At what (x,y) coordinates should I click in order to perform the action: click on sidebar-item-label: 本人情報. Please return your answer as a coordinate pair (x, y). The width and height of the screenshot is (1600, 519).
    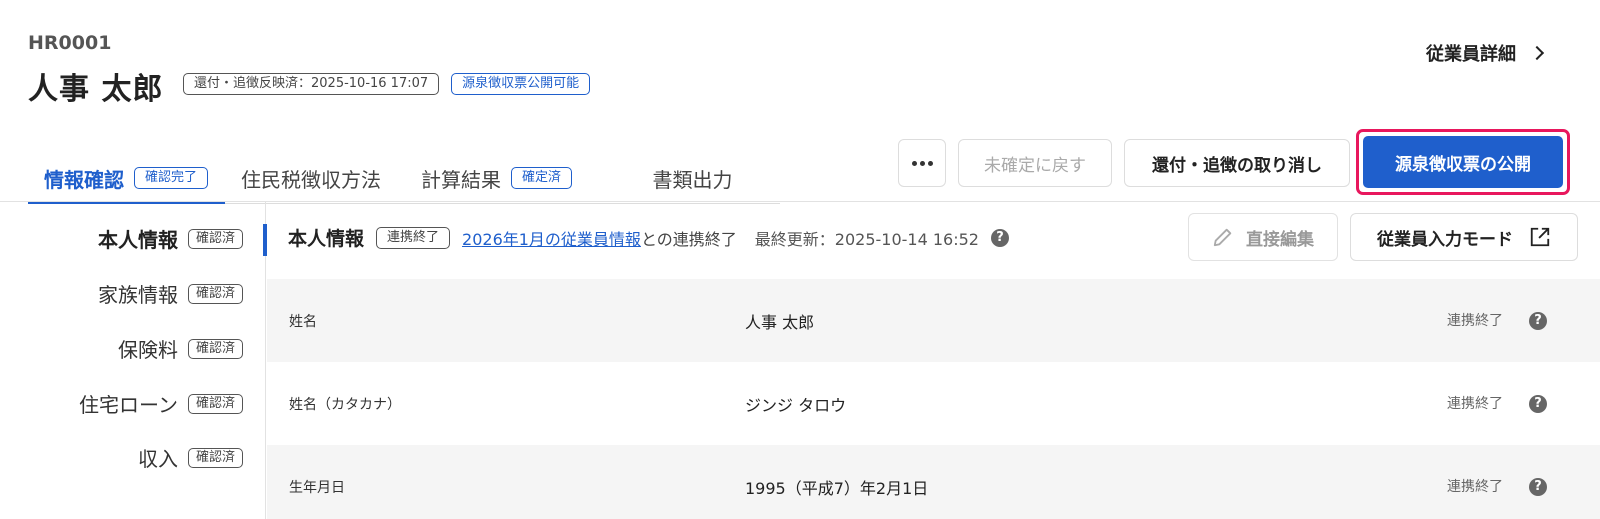
    Looking at the image, I should click on (137, 240).